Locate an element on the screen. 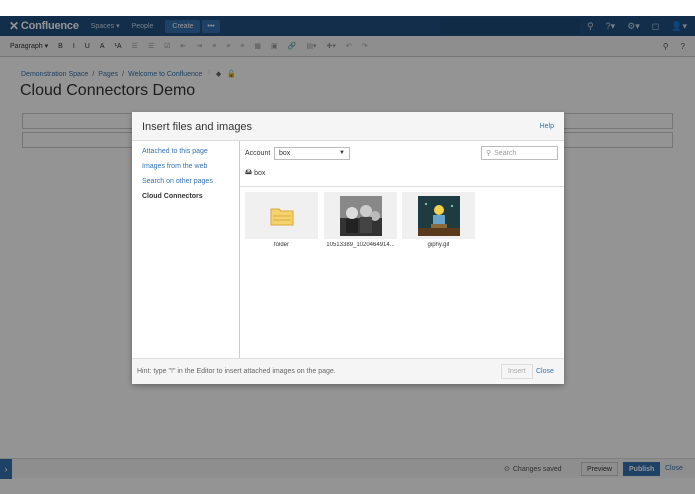 The image size is (695, 494). caret-down-icon: ▼ is located at coordinates (342, 153).